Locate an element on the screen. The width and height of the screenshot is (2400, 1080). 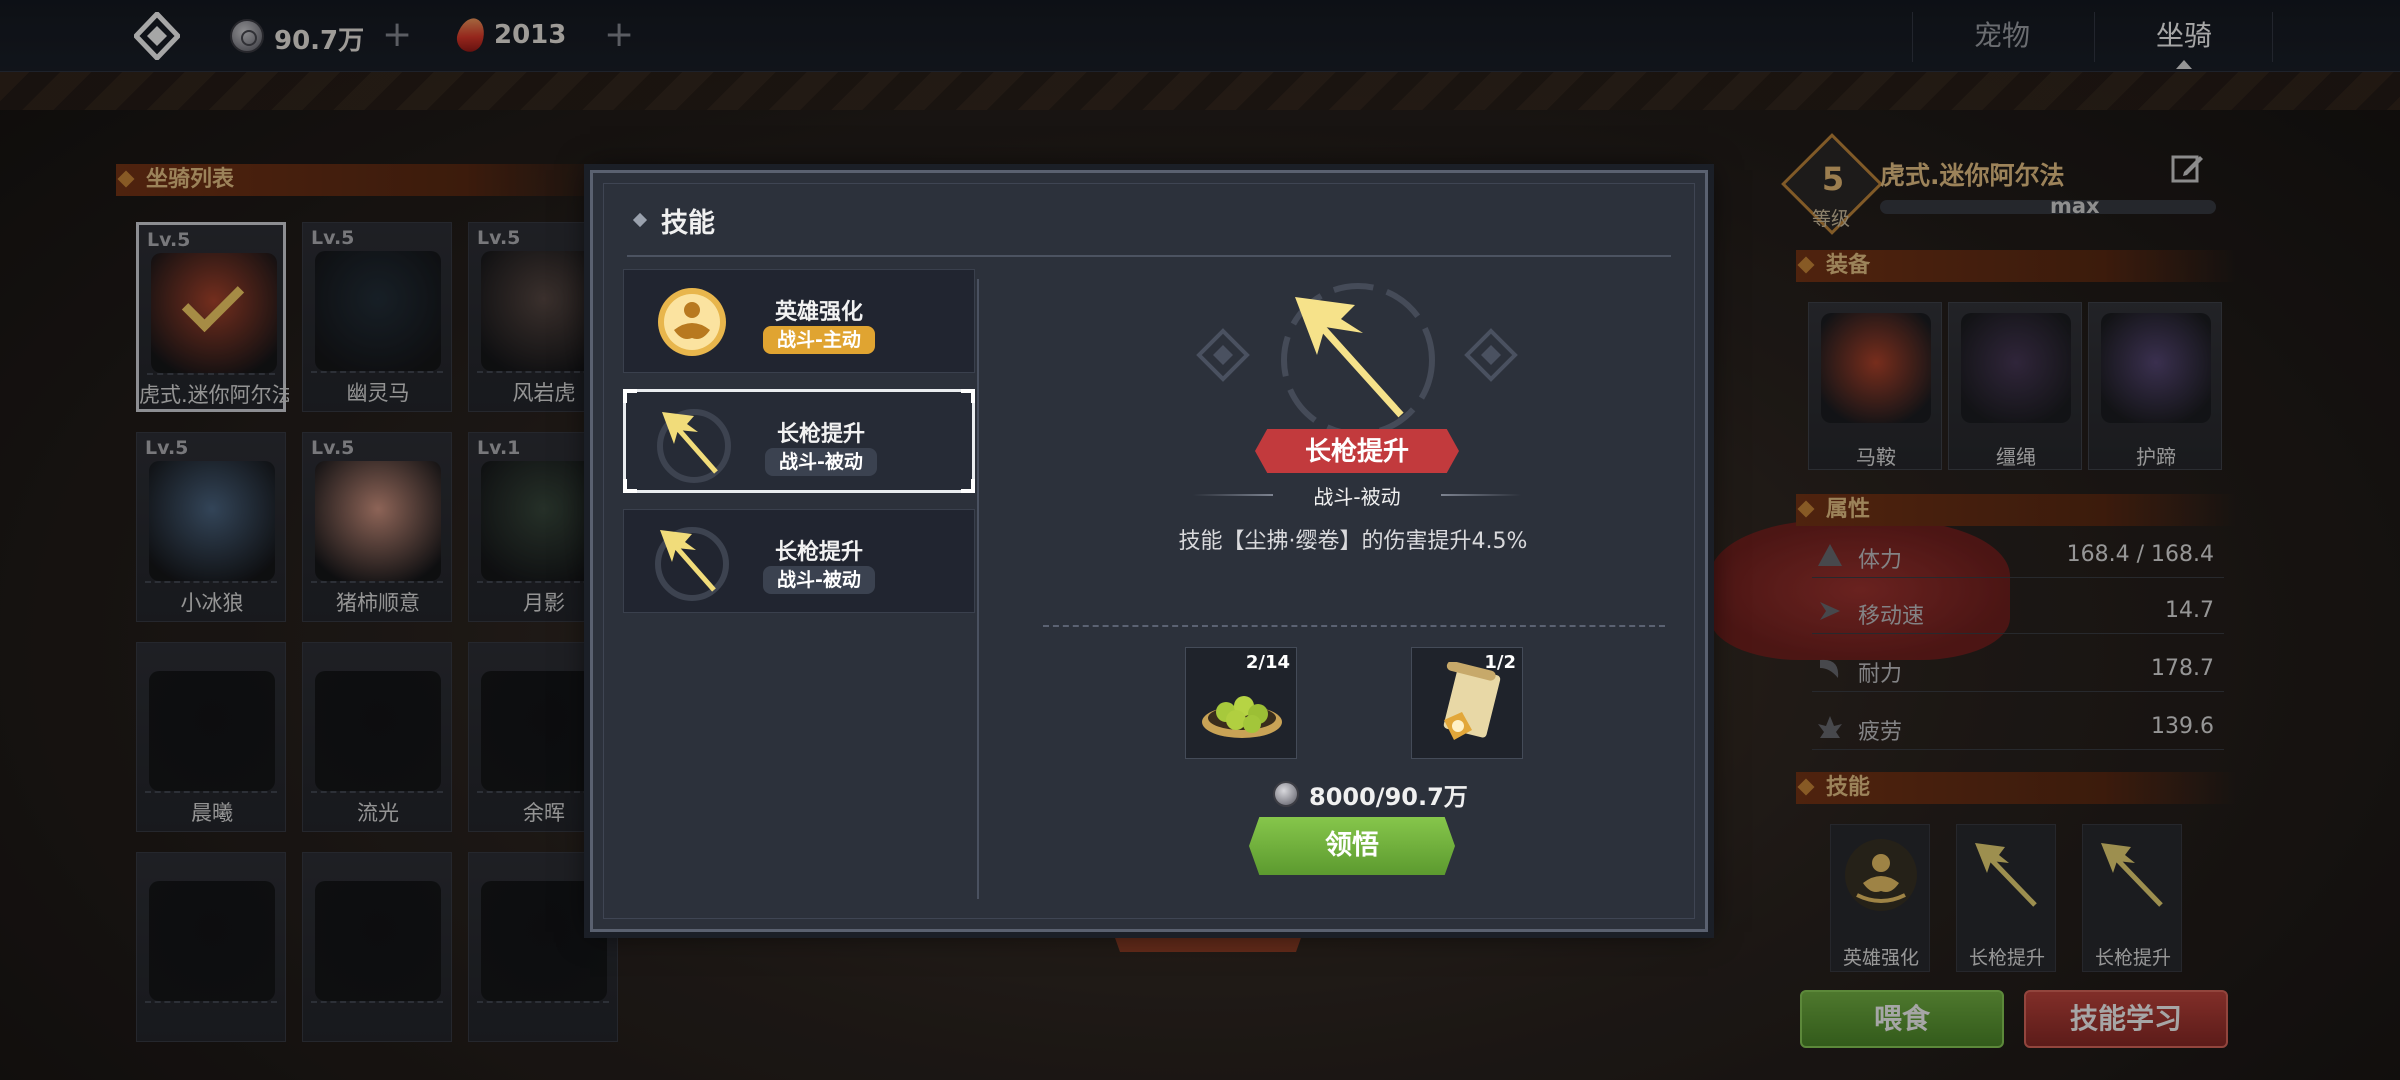
silver-coin-icon is located at coordinates (1286, 794).